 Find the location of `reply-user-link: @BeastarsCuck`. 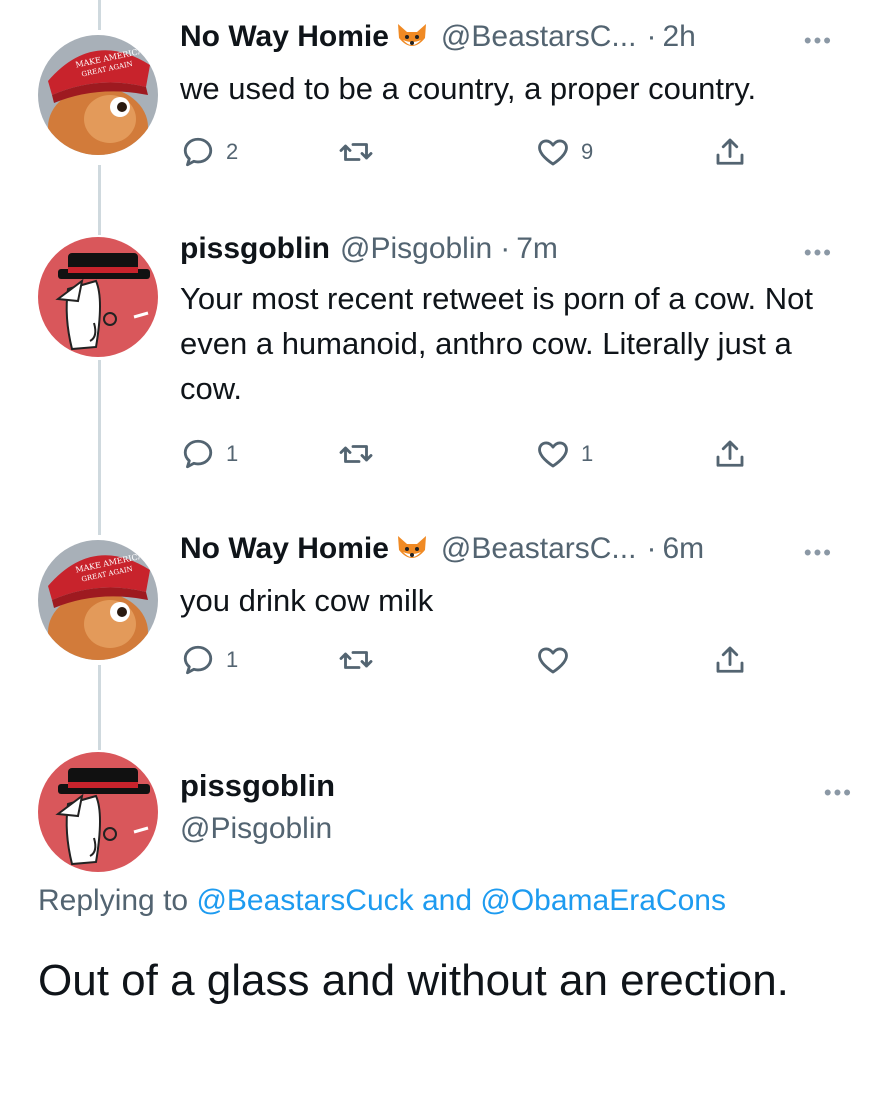

reply-user-link: @BeastarsCuck is located at coordinates (304, 900).